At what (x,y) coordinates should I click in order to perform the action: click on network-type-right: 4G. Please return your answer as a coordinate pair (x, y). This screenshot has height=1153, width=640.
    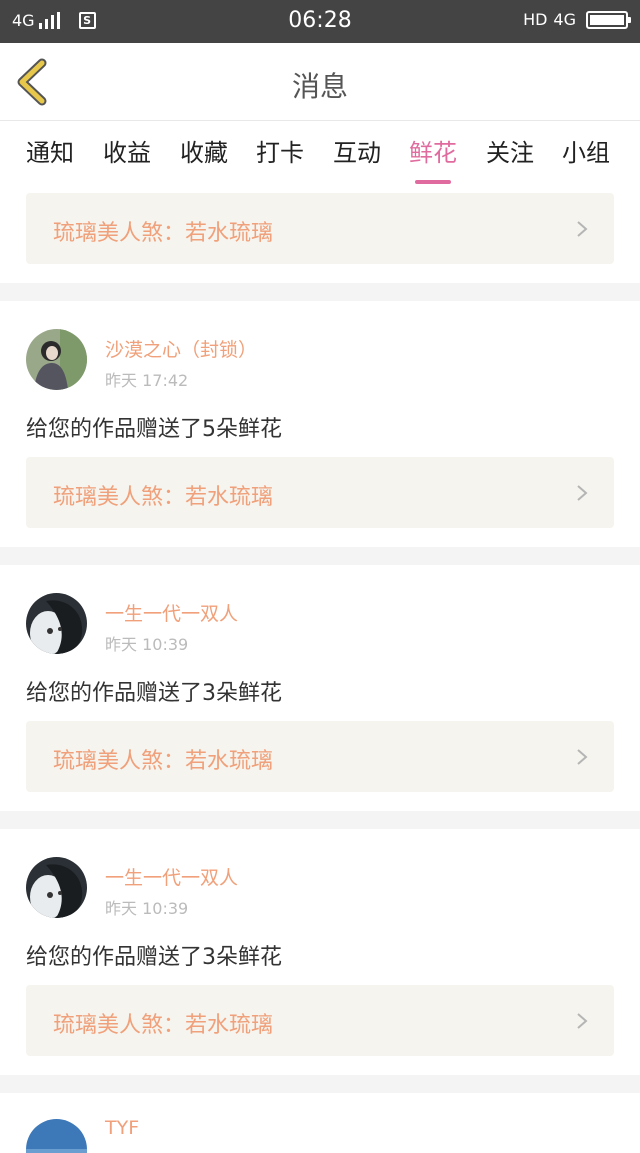
    Looking at the image, I should click on (564, 19).